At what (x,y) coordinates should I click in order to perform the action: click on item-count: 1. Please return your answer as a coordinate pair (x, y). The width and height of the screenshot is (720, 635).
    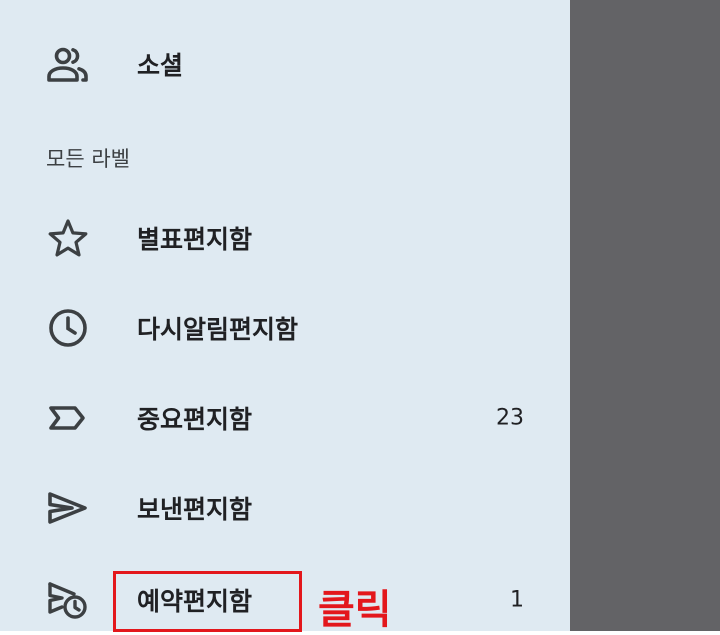
    Looking at the image, I should click on (517, 600).